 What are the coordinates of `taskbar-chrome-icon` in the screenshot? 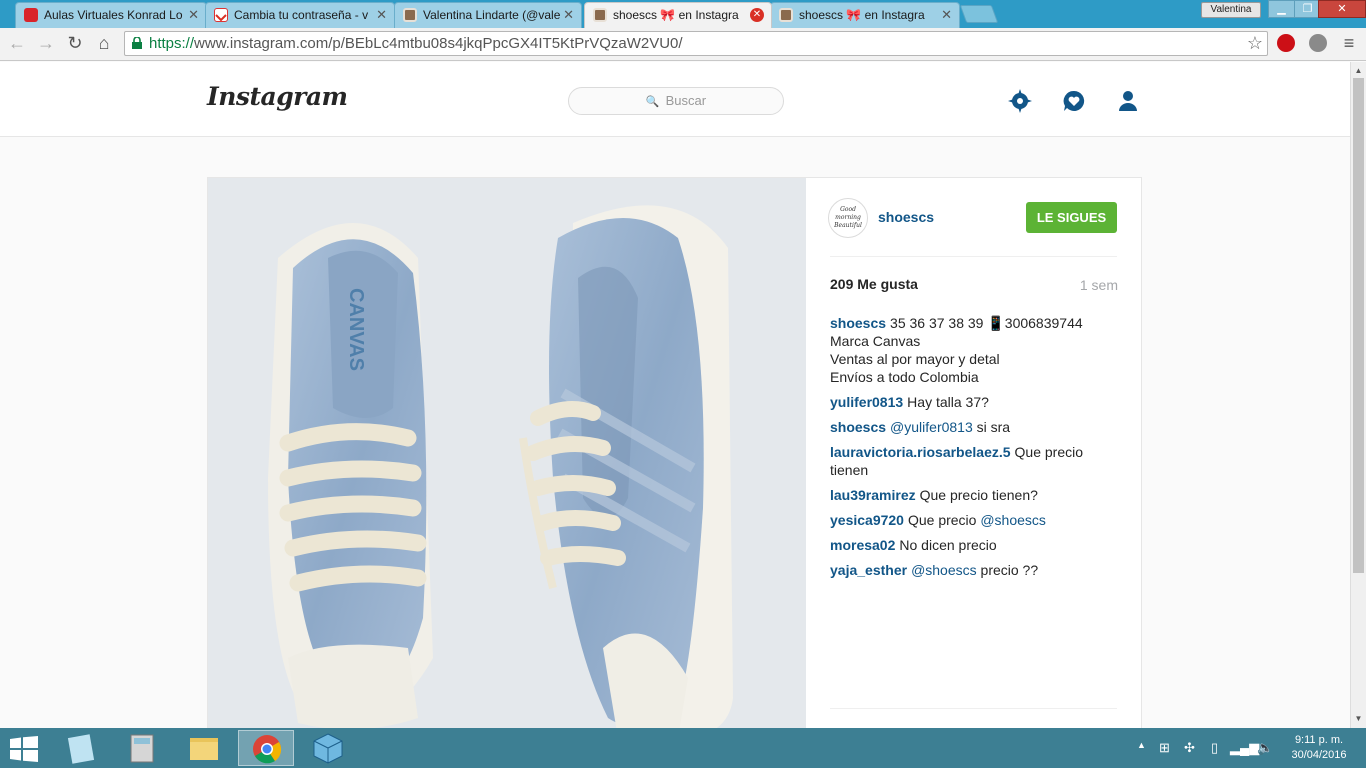 It's located at (266, 748).